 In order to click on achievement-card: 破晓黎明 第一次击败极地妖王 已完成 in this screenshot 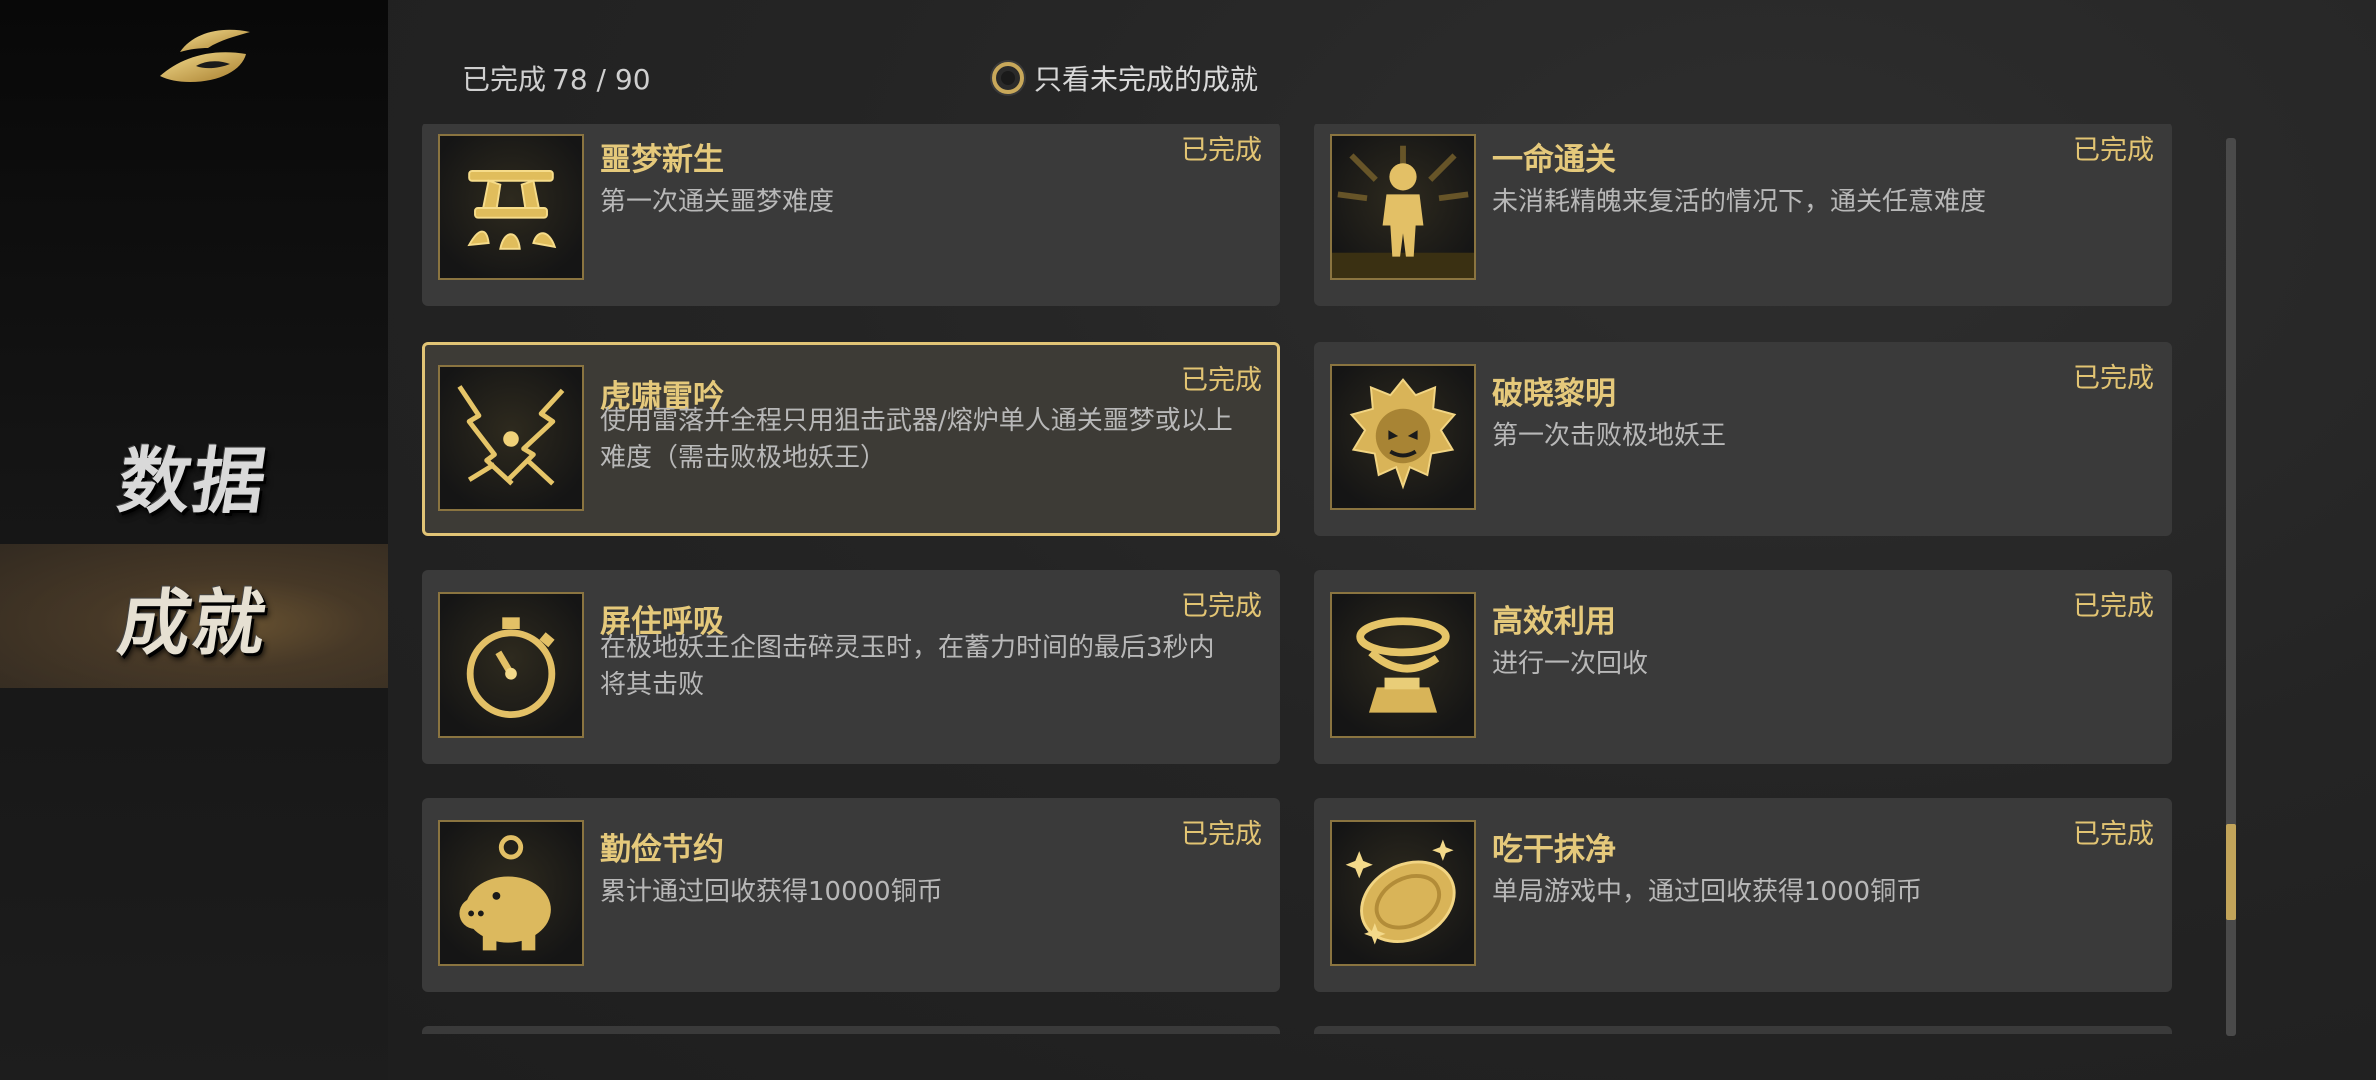, I will do `click(1743, 439)`.